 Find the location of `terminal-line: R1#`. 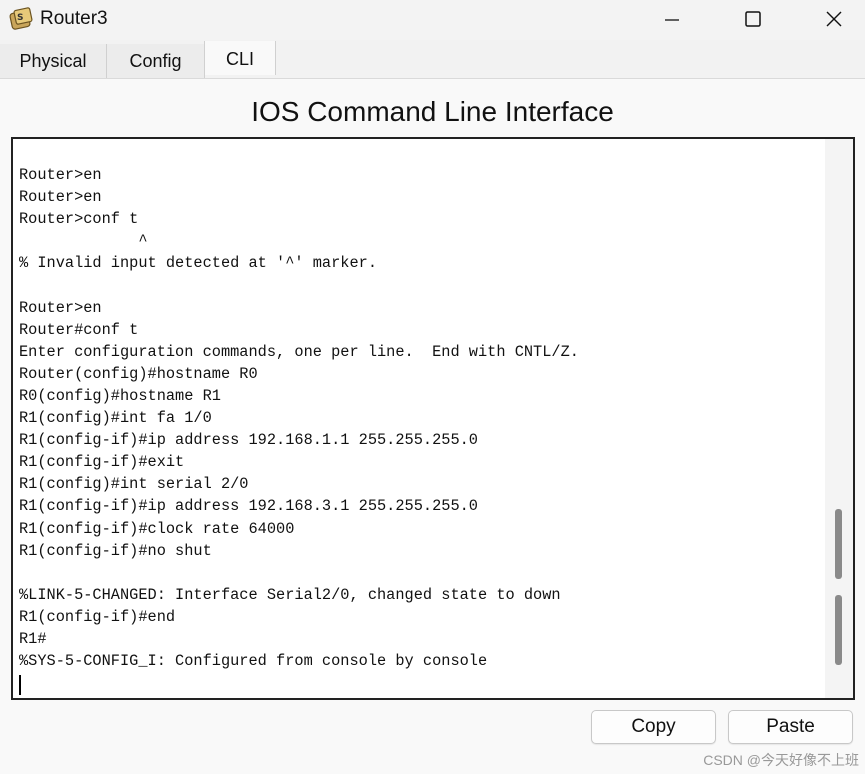

terminal-line: R1# is located at coordinates (33, 638).